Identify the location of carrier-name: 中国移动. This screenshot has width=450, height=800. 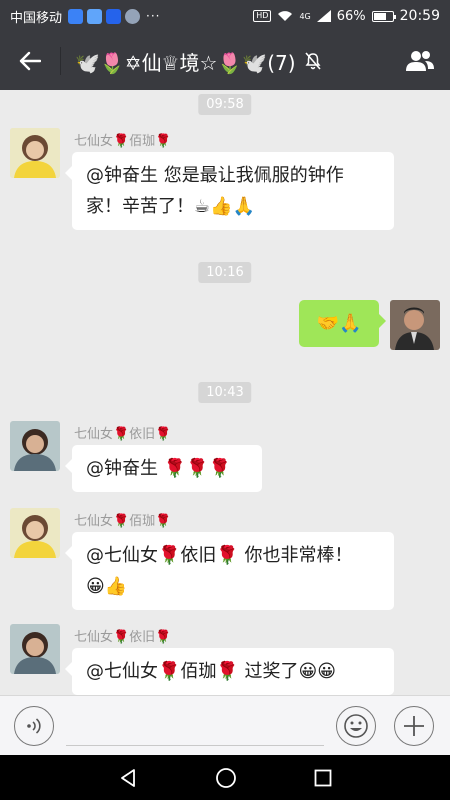
(36, 18).